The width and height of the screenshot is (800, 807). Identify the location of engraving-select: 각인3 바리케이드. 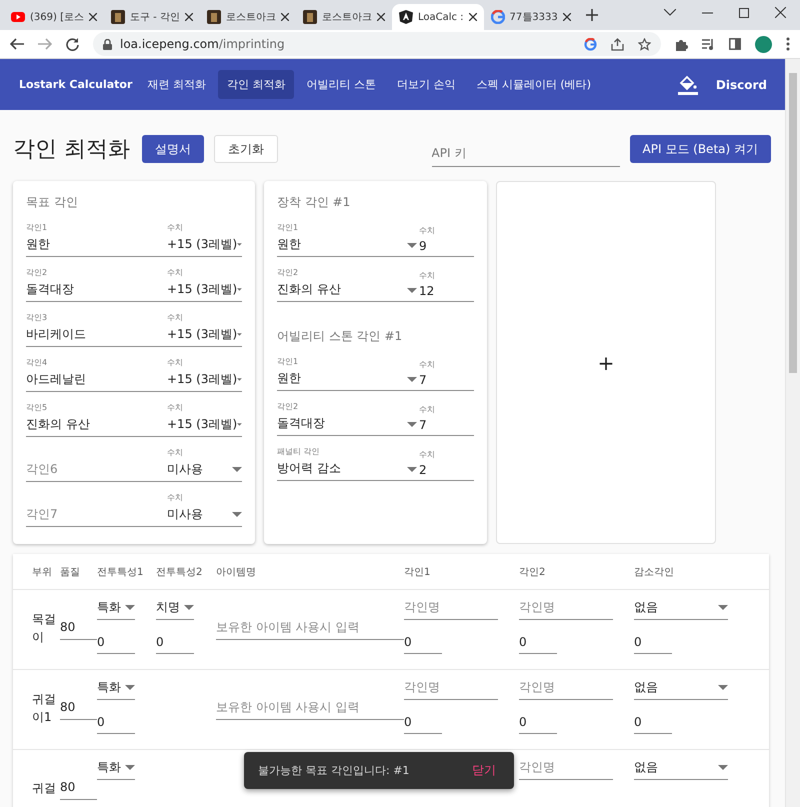
(96, 329).